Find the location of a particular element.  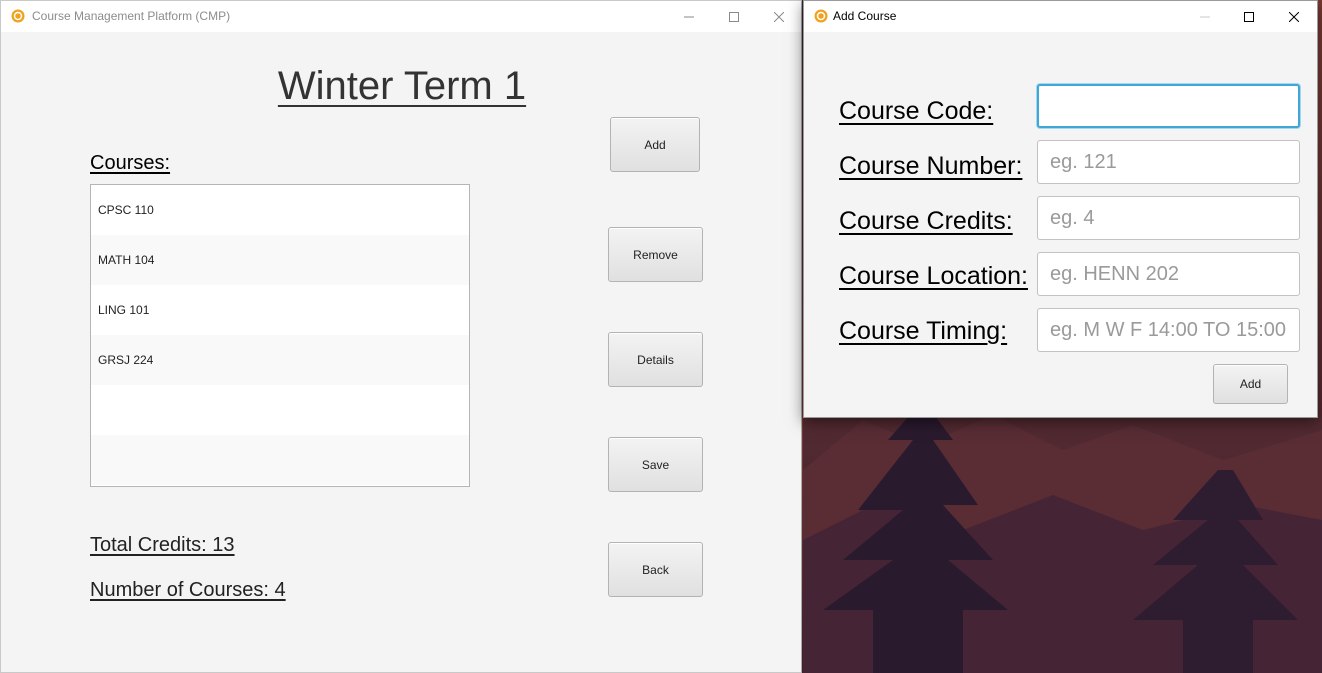

course-timing-label: Course Timing: is located at coordinates (923, 331).